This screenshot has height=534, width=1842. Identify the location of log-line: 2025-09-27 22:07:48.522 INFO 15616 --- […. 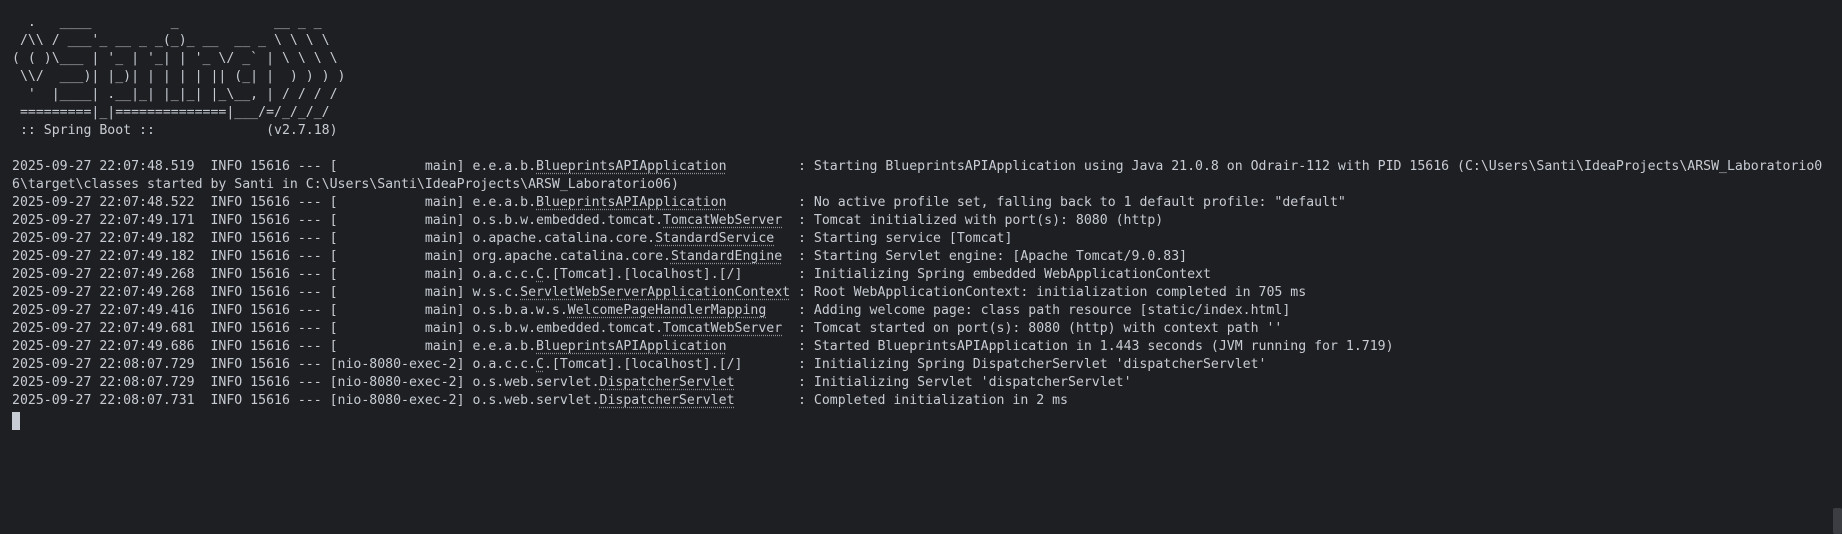
(927, 203).